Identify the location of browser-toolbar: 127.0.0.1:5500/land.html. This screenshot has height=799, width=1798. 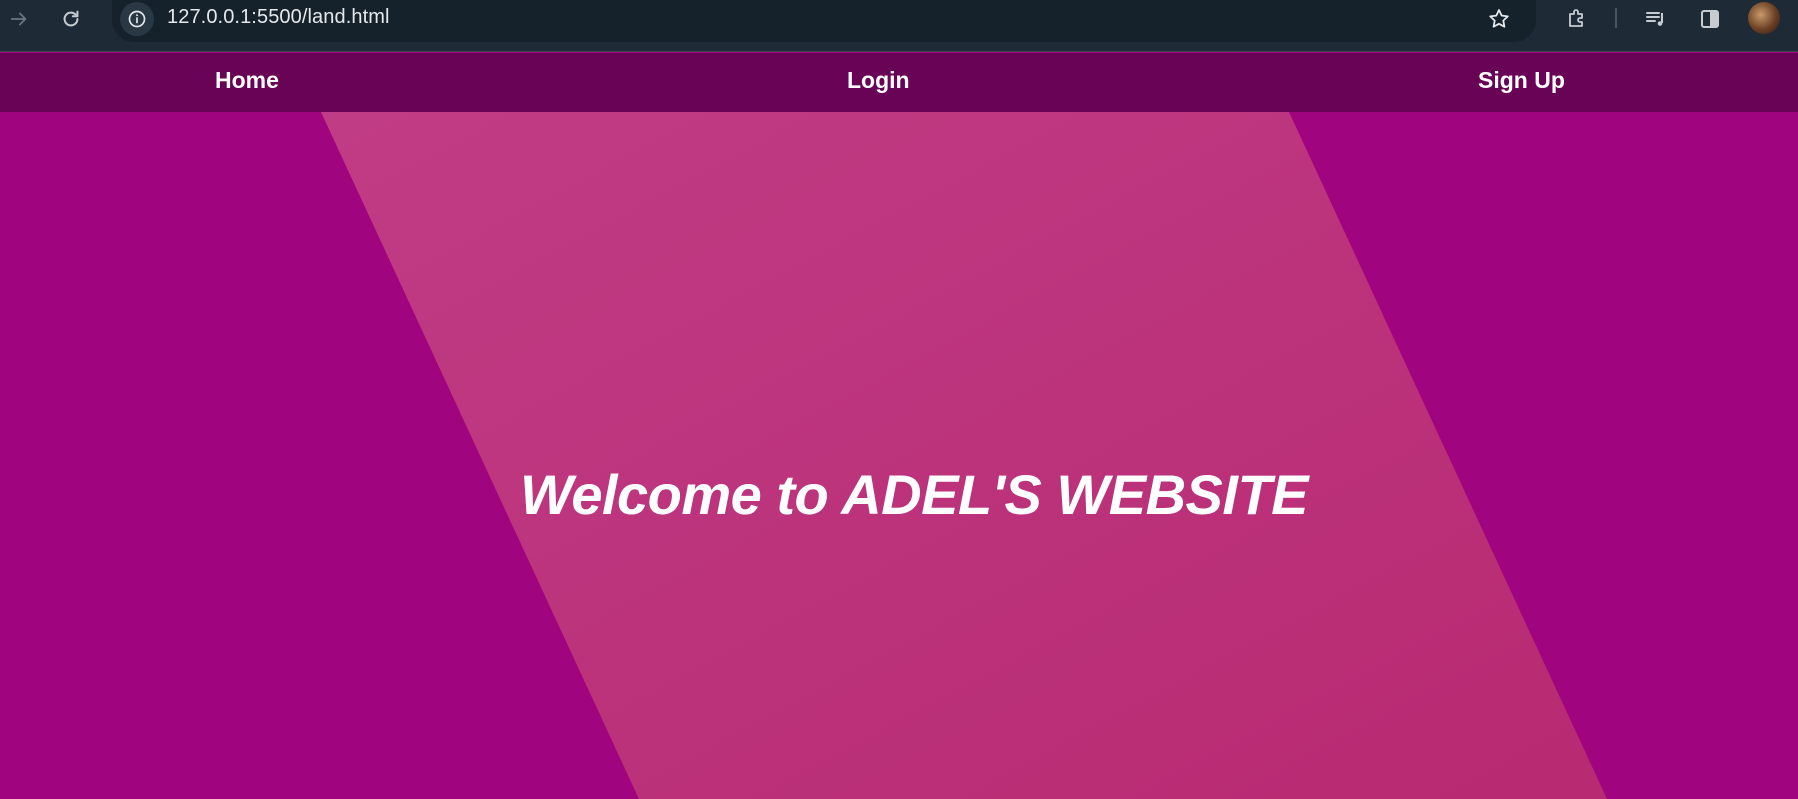
(899, 26).